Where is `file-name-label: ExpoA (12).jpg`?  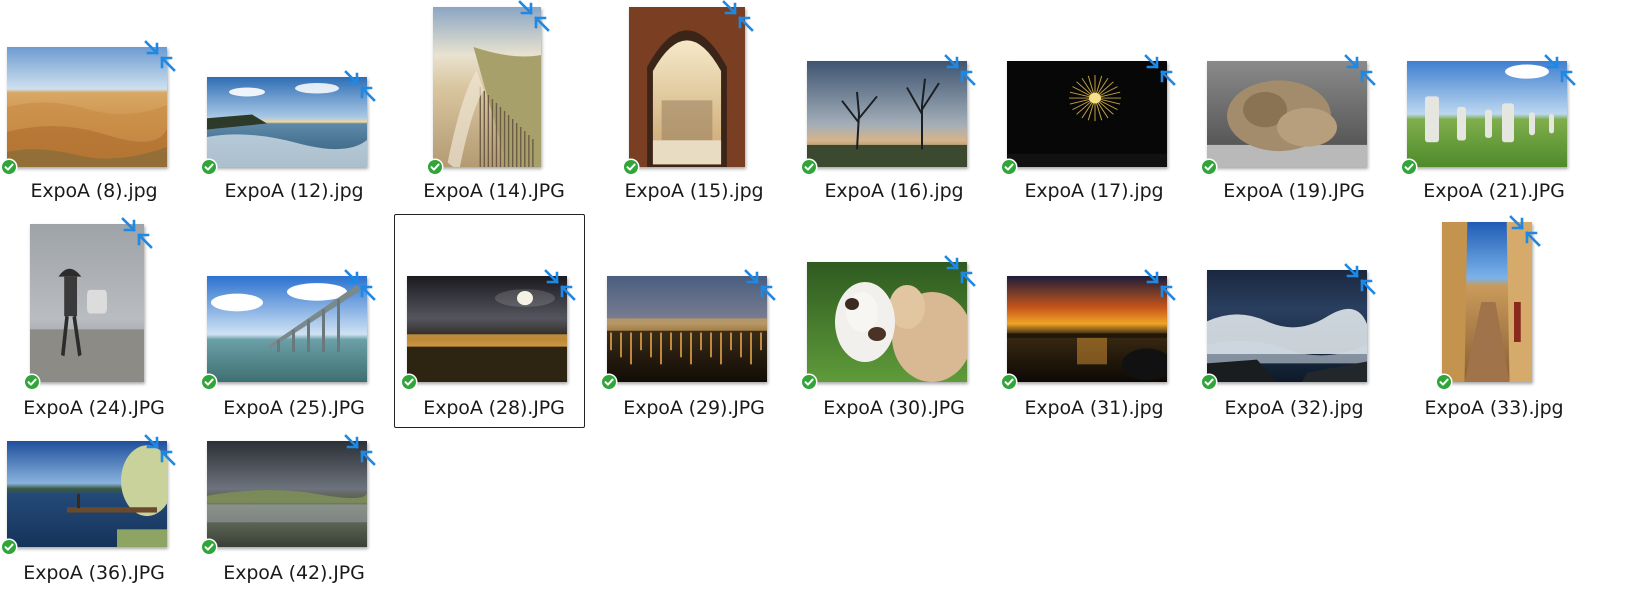
file-name-label: ExpoA (12).jpg is located at coordinates (294, 191).